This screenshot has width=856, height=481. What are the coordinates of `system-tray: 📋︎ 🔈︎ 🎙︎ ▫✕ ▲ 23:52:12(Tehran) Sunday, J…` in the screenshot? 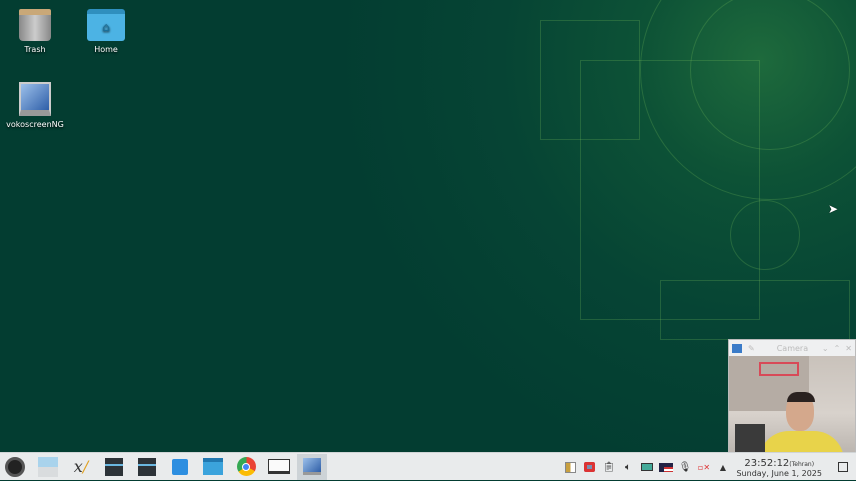 It's located at (708, 467).